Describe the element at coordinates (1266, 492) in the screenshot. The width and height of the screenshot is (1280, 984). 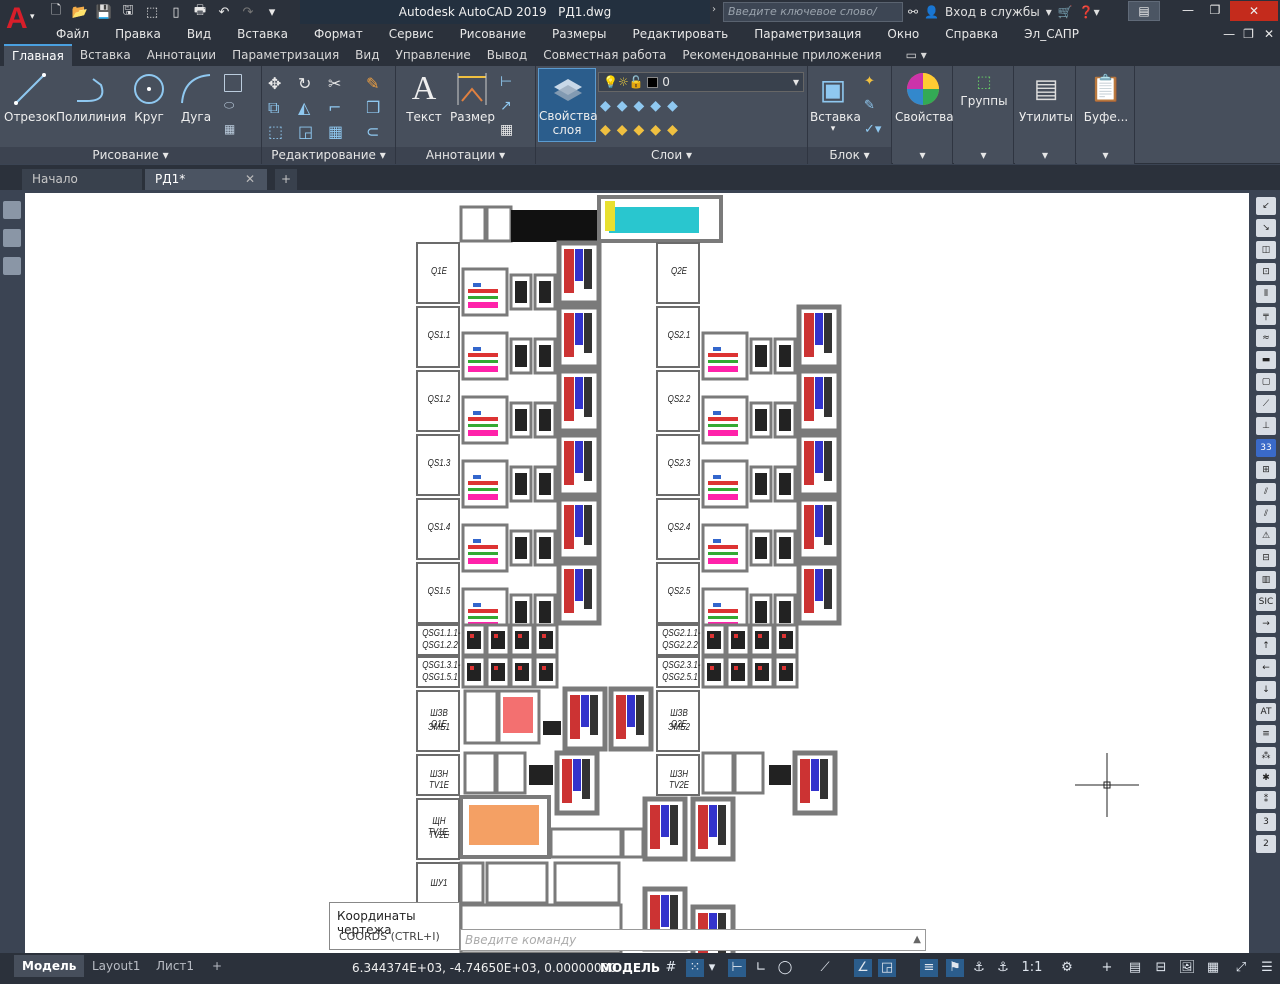
I see `measure-icon: ⫽` at that location.